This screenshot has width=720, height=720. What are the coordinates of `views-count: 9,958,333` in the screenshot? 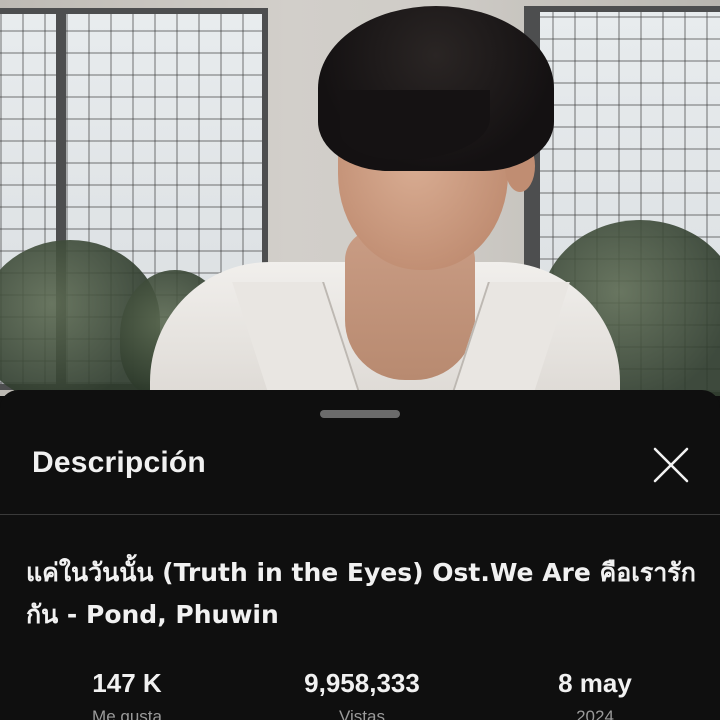 It's located at (362, 683).